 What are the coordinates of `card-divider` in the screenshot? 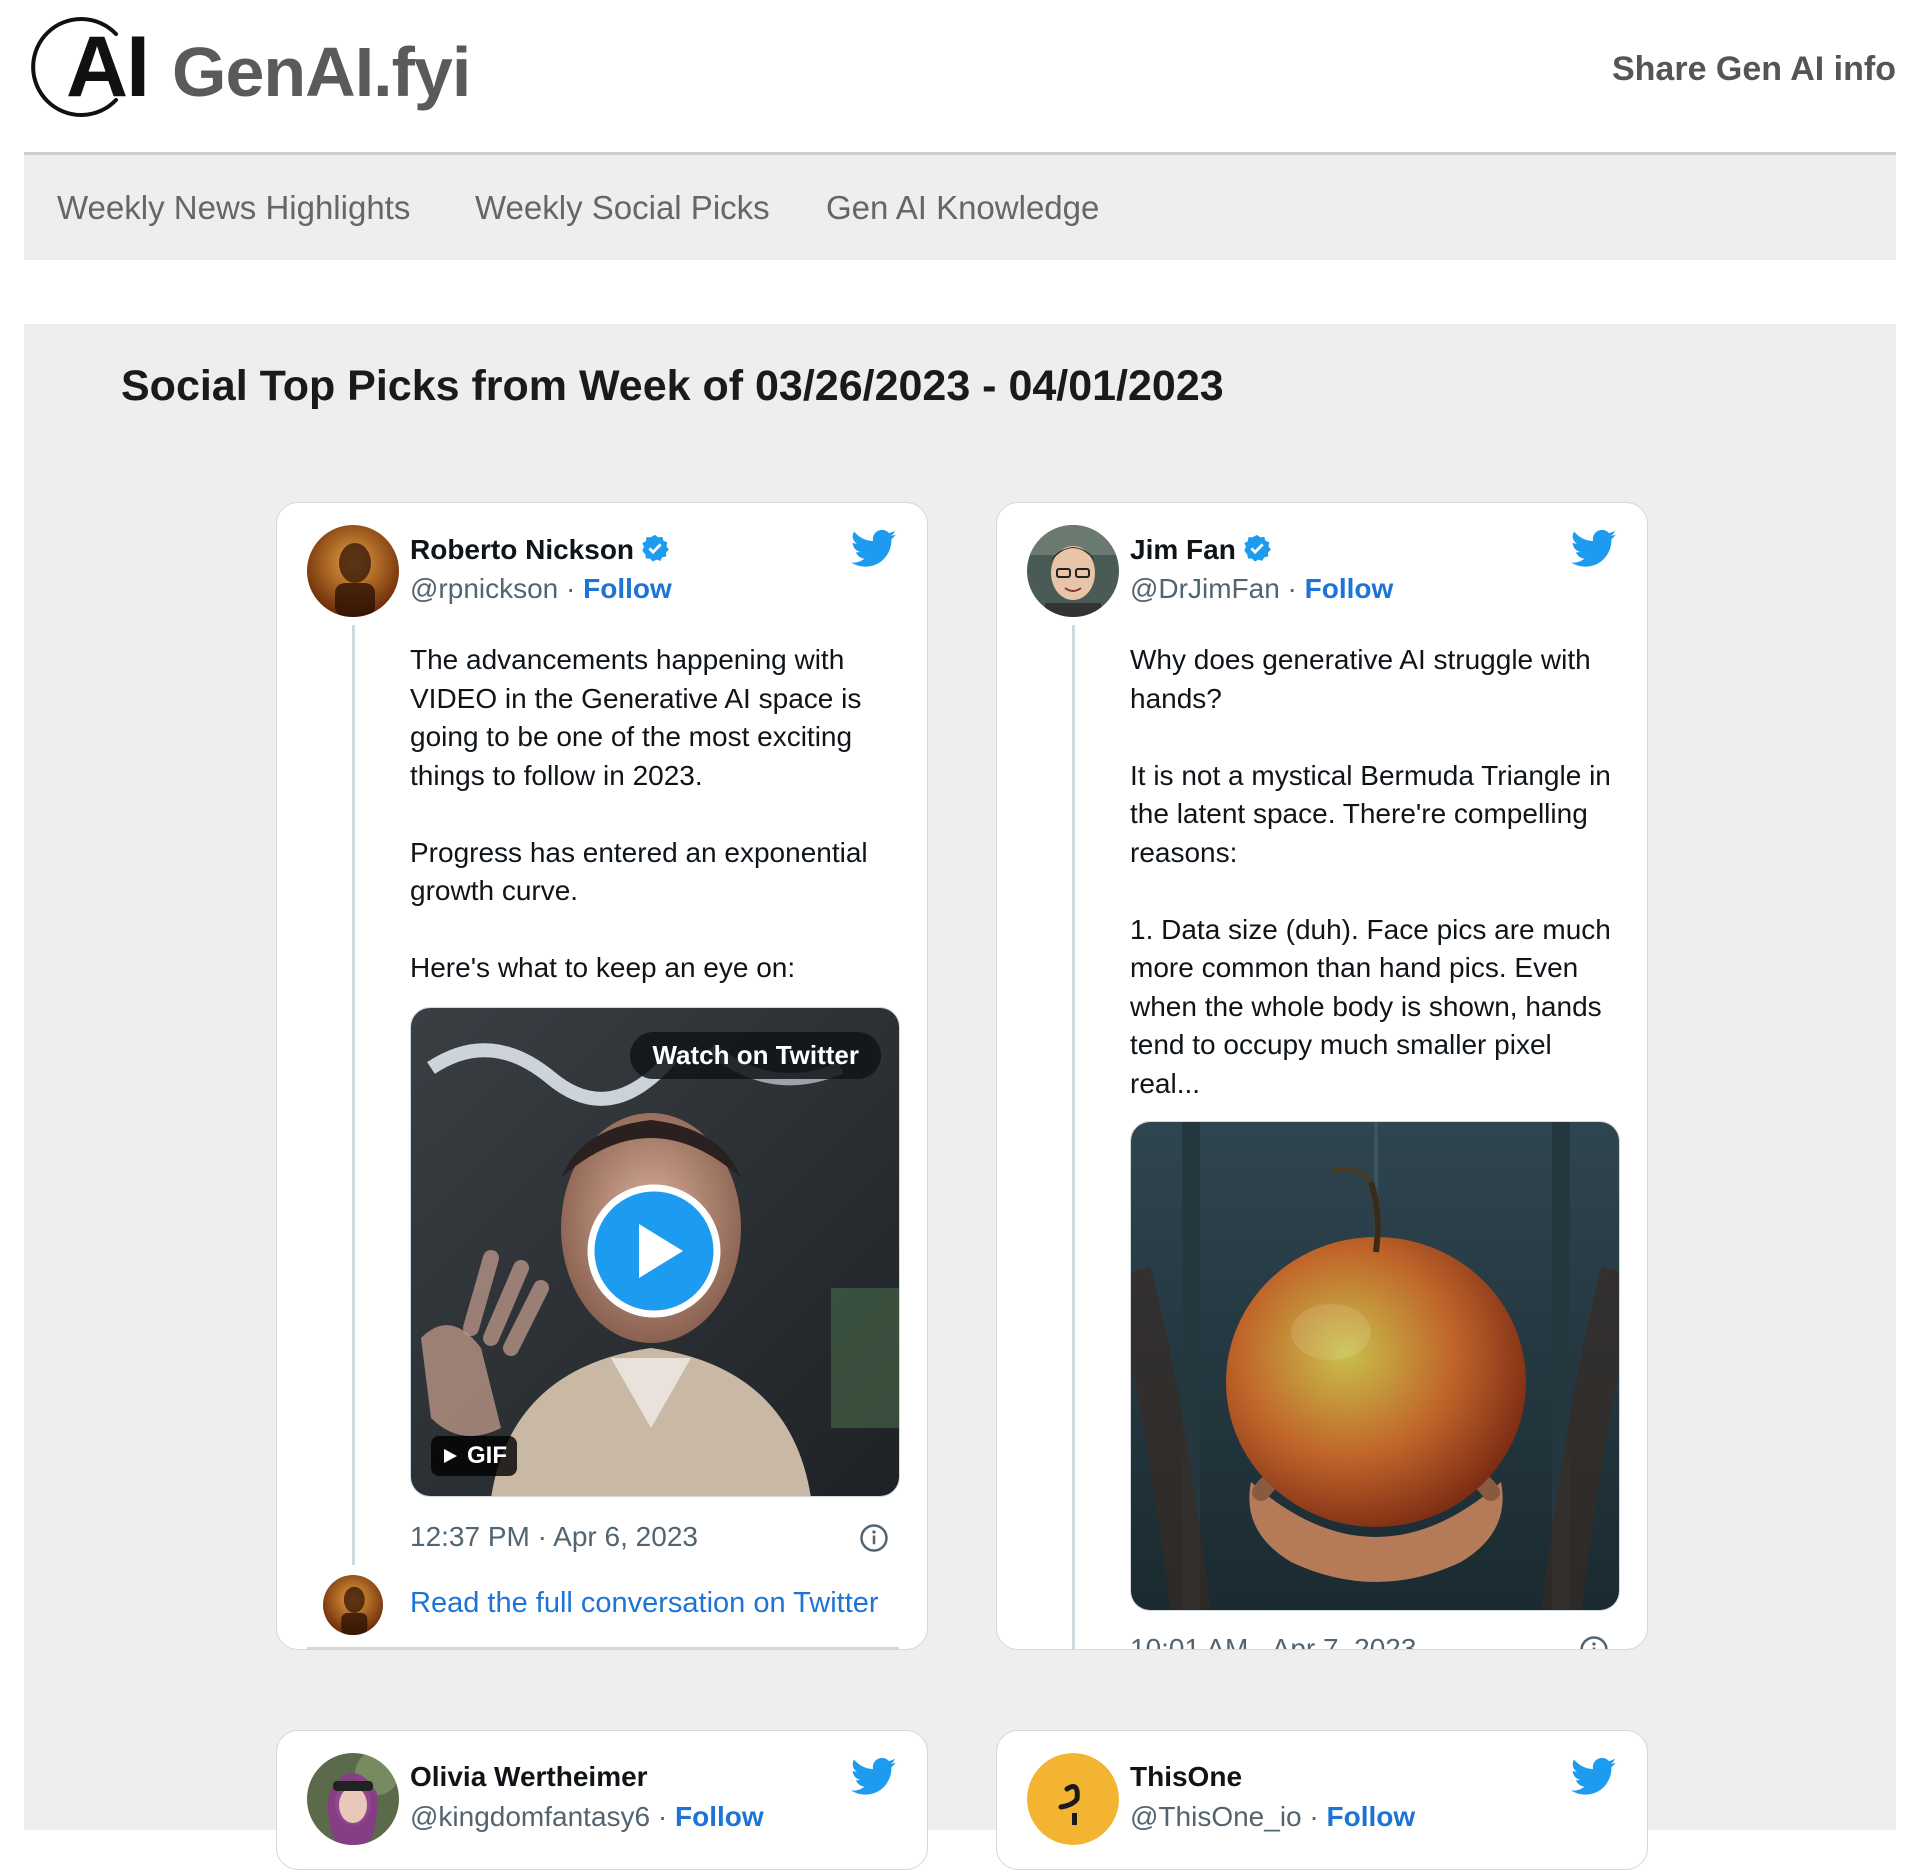 It's located at (603, 1648).